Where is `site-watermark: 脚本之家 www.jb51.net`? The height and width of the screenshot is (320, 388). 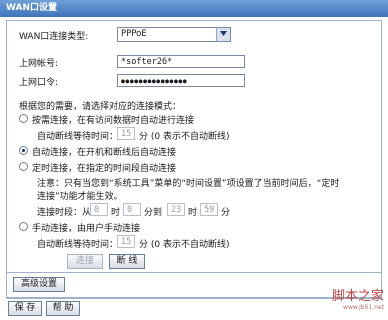
site-watermark: 脚本之家 www.jb51.net is located at coordinates (358, 298).